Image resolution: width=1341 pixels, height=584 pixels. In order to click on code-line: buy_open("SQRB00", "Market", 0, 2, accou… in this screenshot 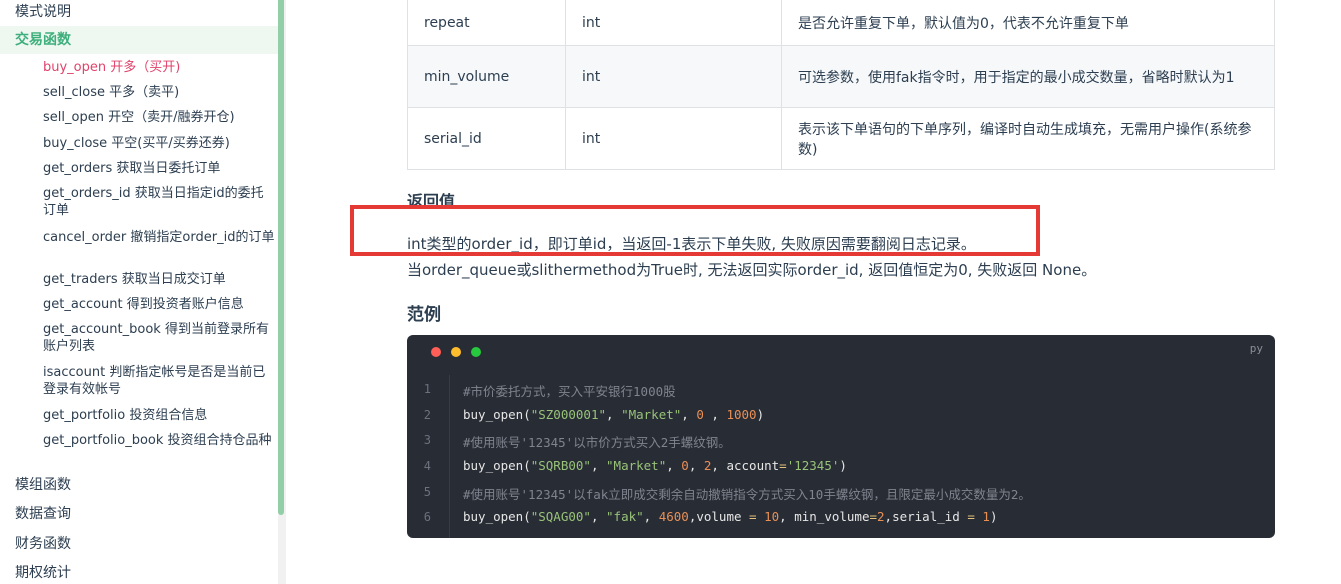, I will do `click(655, 465)`.